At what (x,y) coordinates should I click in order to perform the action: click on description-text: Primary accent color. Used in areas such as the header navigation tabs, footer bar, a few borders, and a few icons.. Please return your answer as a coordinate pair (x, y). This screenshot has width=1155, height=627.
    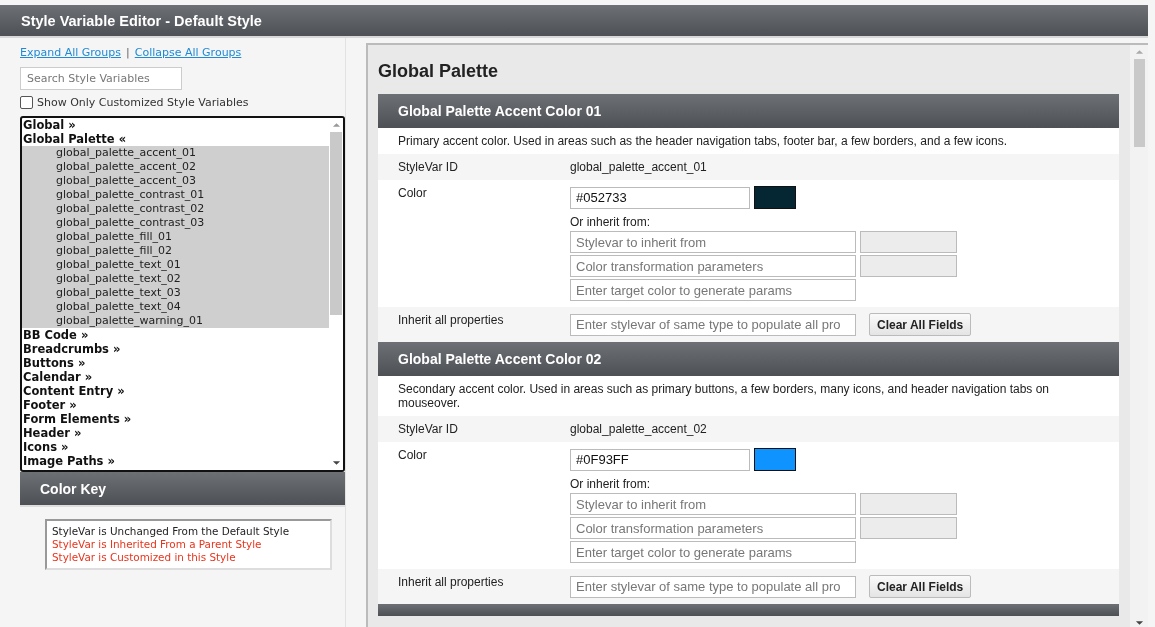
    Looking at the image, I should click on (702, 141).